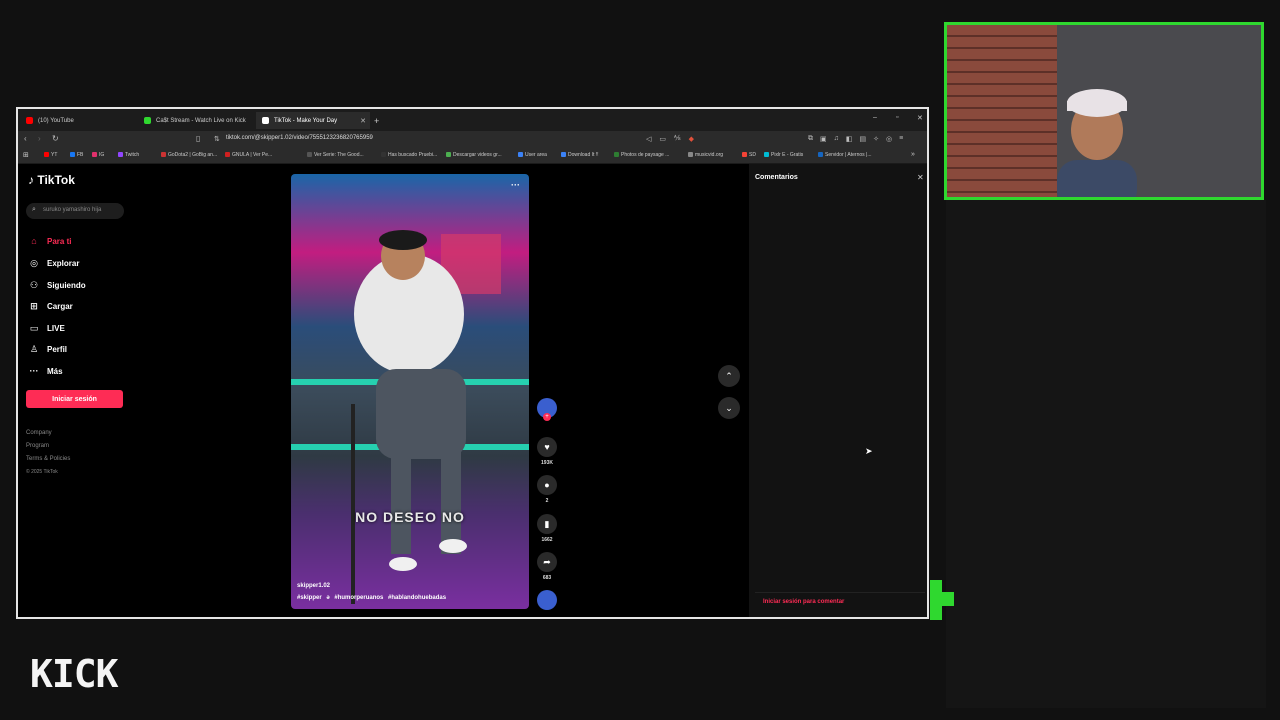  I want to click on next-video-button: ⌄, so click(729, 408).